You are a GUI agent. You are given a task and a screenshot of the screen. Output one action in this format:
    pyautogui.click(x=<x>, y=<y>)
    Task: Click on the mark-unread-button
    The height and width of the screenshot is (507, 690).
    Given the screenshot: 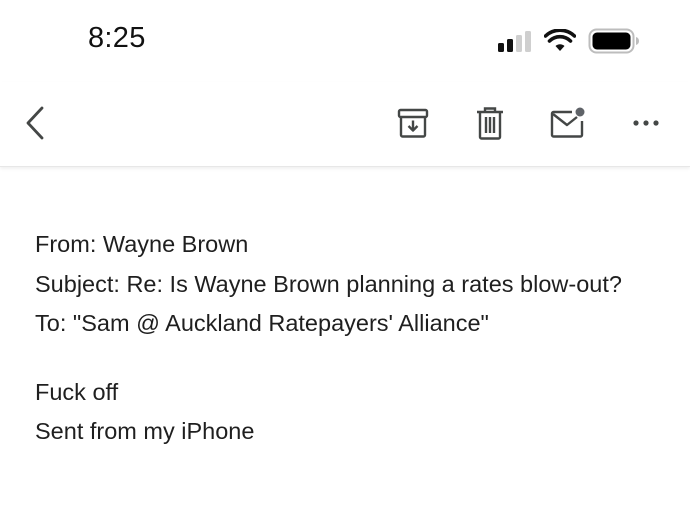 What is the action you would take?
    pyautogui.click(x=568, y=123)
    